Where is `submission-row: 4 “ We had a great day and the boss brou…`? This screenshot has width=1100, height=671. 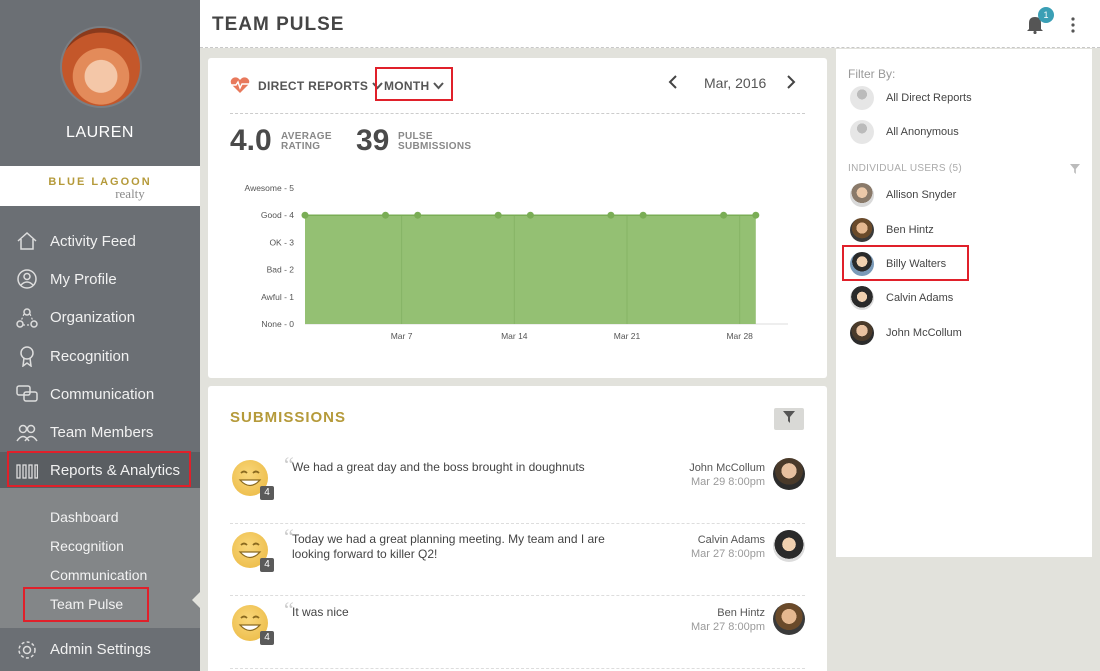 submission-row: 4 “ We had a great day and the boss brou… is located at coordinates (517, 488).